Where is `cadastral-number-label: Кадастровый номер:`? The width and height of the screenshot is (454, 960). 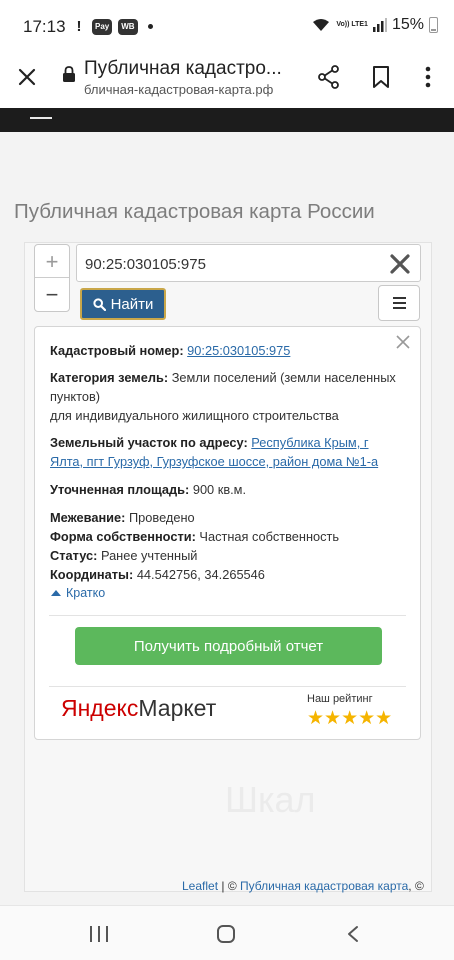 cadastral-number-label: Кадастровый номер: is located at coordinates (117, 350).